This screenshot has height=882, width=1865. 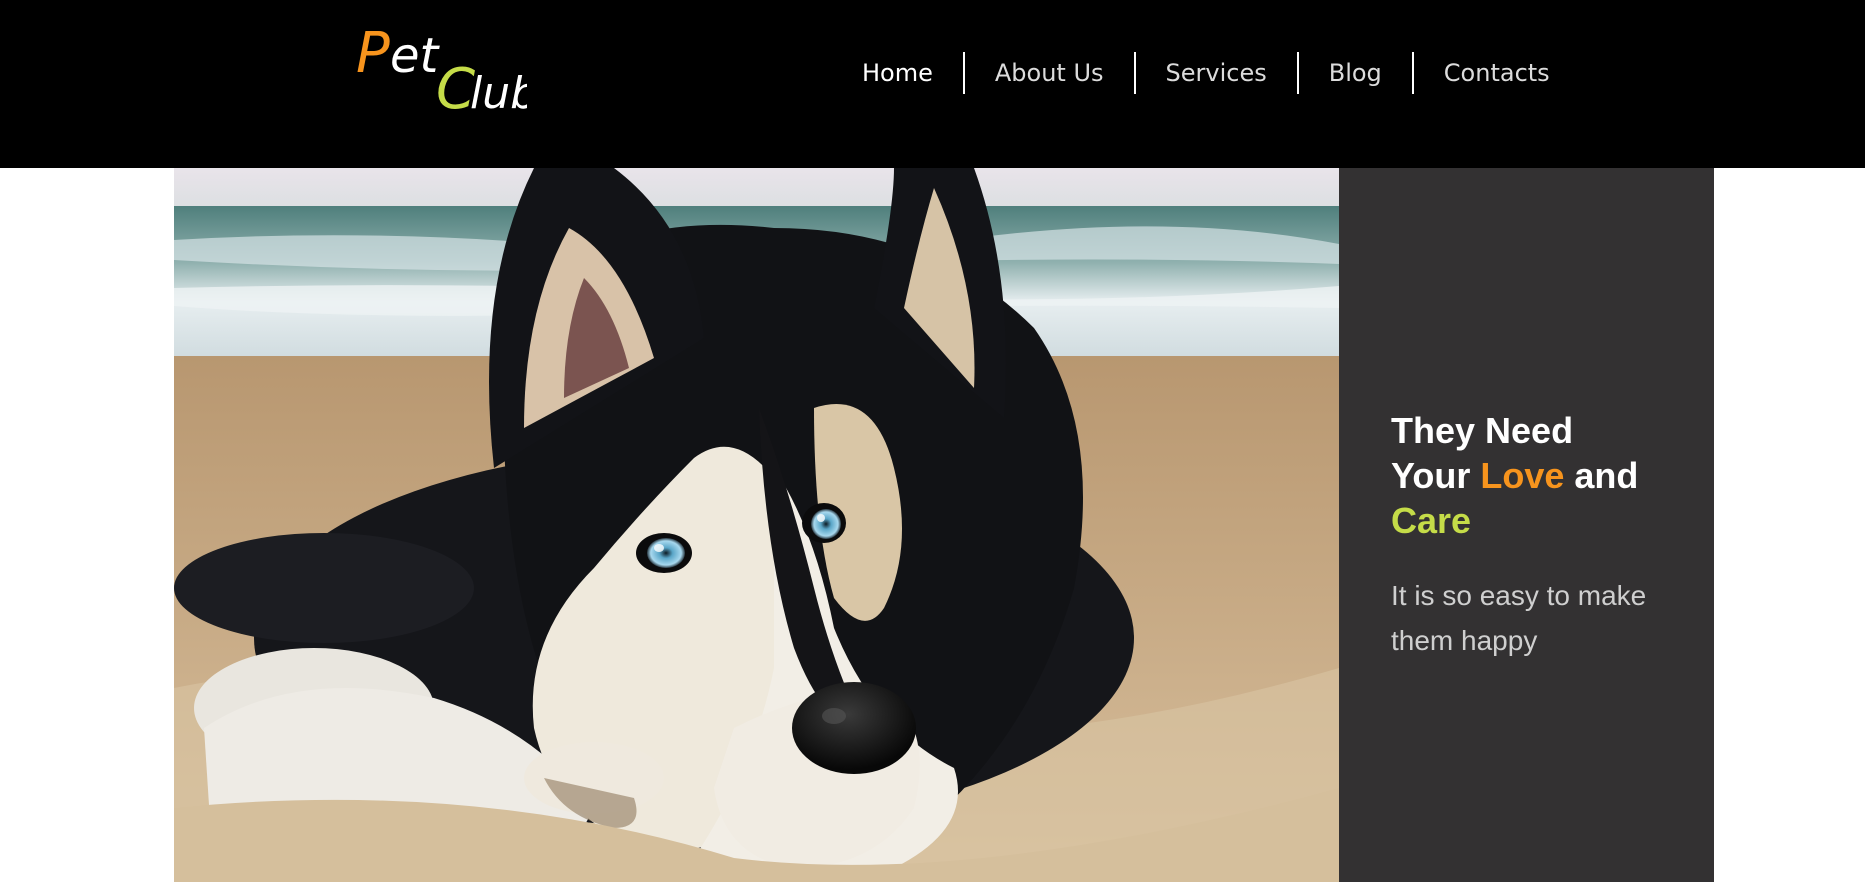 I want to click on hero-headline: They Need Your Love and Care, so click(x=1541, y=475).